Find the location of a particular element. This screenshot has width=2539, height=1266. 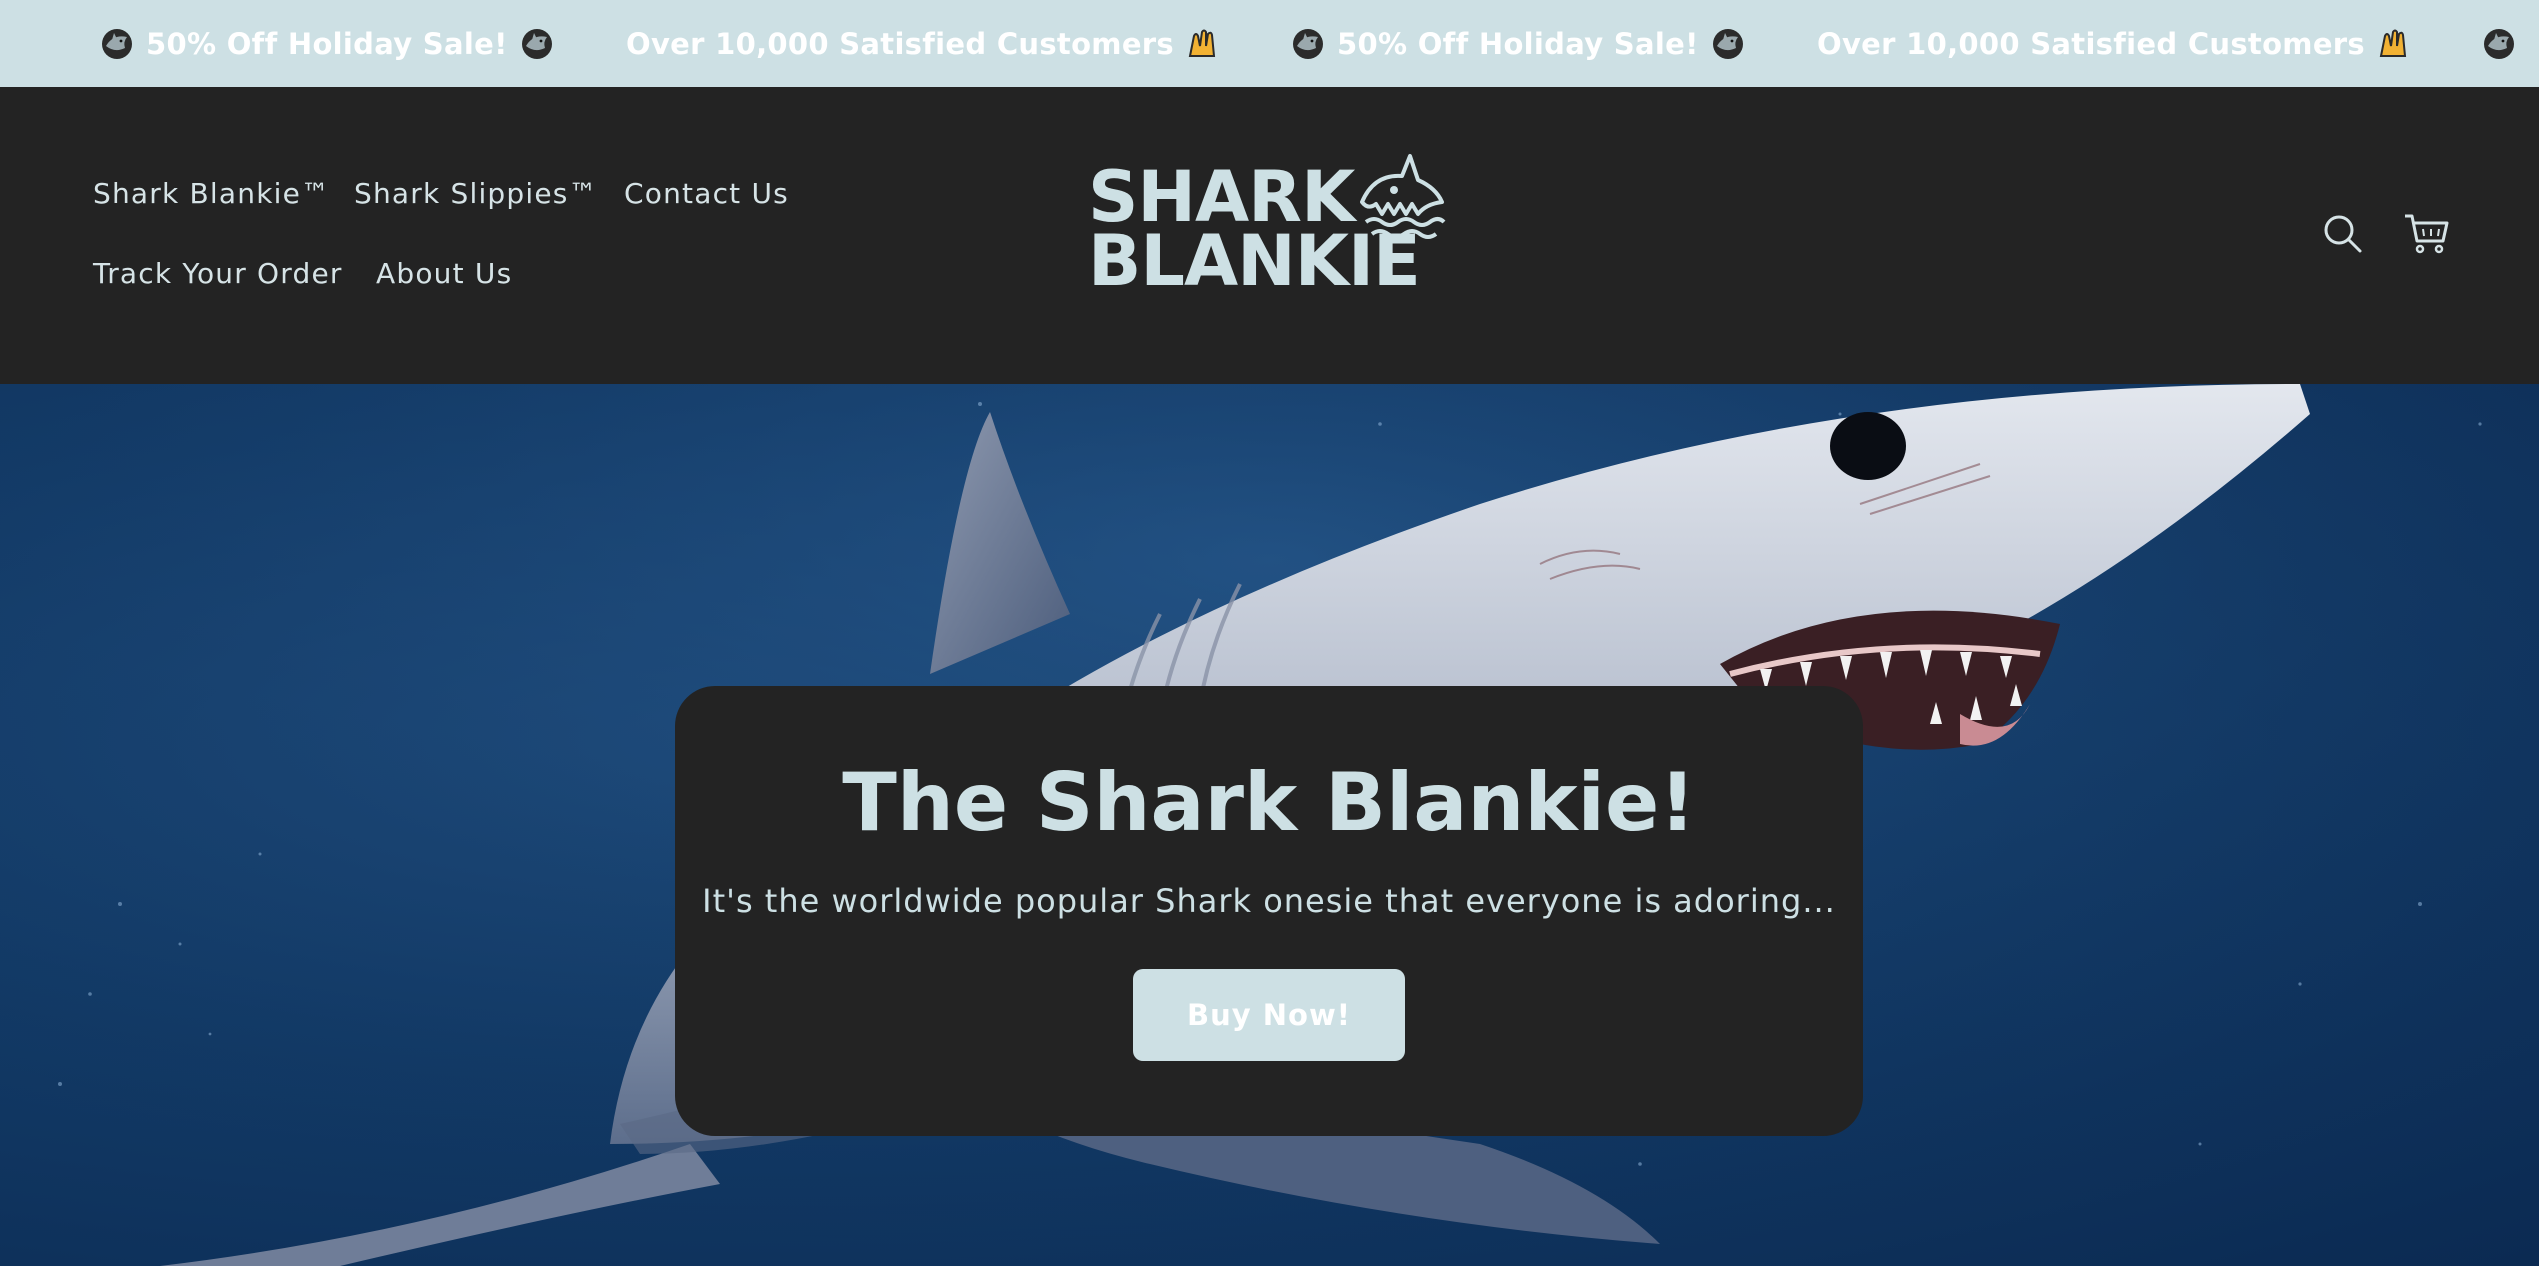

announcement-item-partial is located at coordinates (2499, 43).